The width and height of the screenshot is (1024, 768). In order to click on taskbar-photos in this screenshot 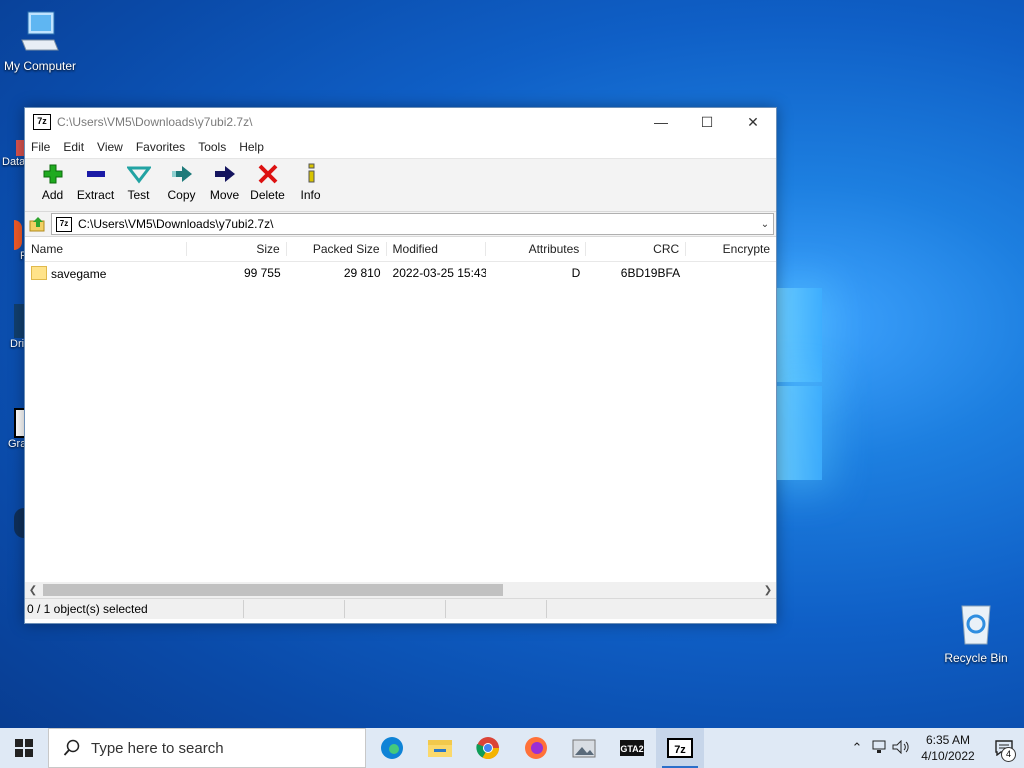, I will do `click(584, 748)`.